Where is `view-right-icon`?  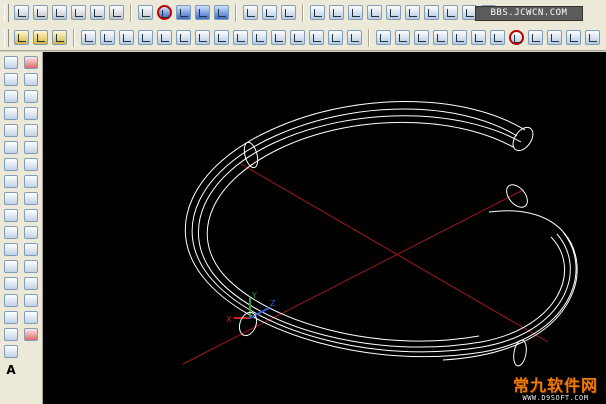
view-right-icon is located at coordinates (374, 12).